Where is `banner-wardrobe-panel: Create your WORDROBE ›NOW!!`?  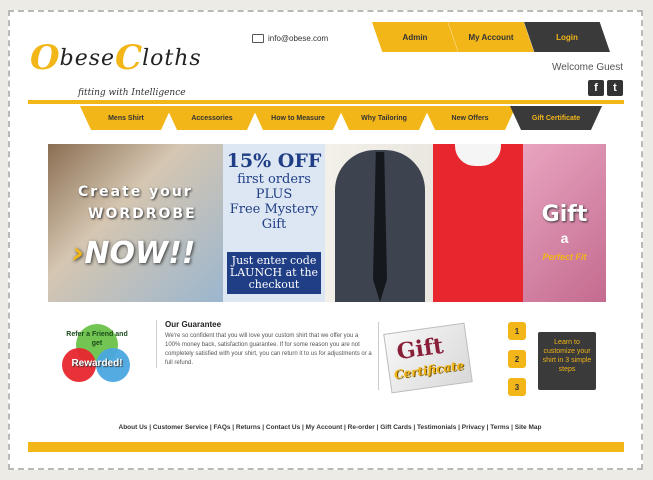 banner-wardrobe-panel: Create your WORDROBE ›NOW!! is located at coordinates (135, 223).